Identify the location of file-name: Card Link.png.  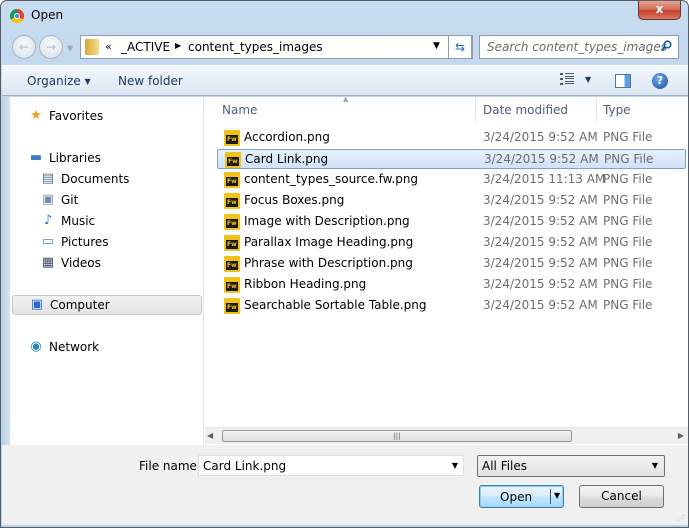
(287, 159).